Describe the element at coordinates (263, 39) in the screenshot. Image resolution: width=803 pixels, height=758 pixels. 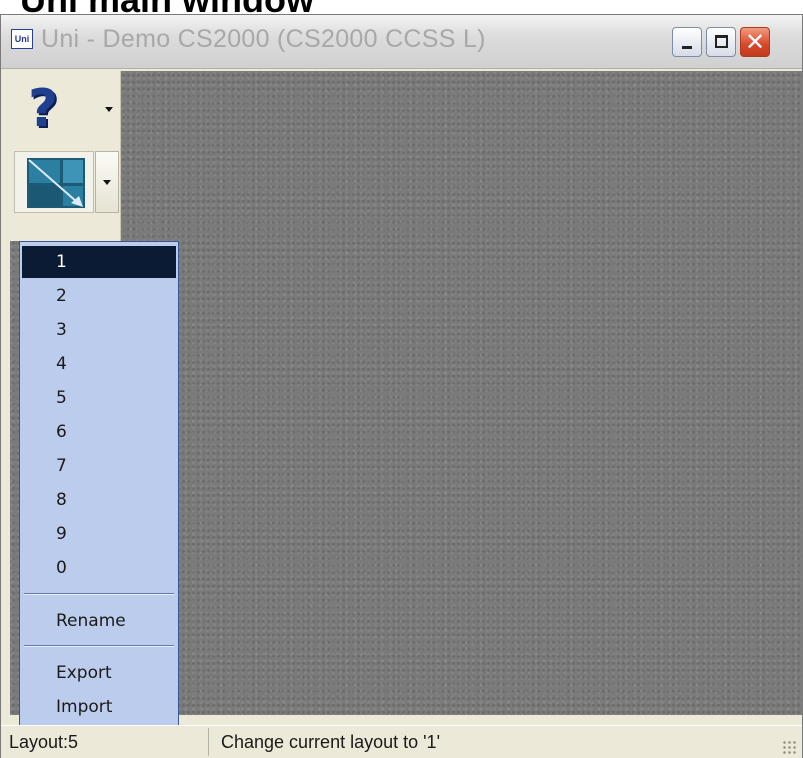
I see `window-title: Uni - Demo CS2000 (CS2000 CCSS L)` at that location.